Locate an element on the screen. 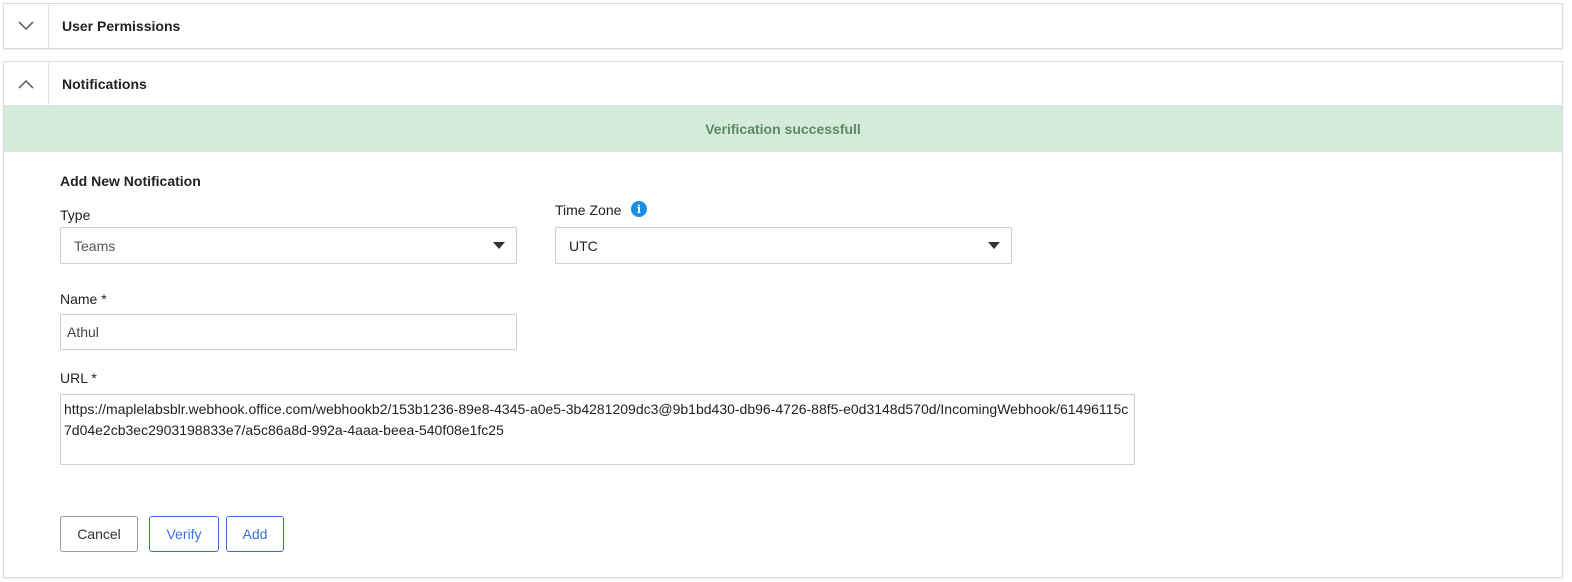 Image resolution: width=1572 pixels, height=582 pixels. timezone-select-value: UTC is located at coordinates (583, 245).